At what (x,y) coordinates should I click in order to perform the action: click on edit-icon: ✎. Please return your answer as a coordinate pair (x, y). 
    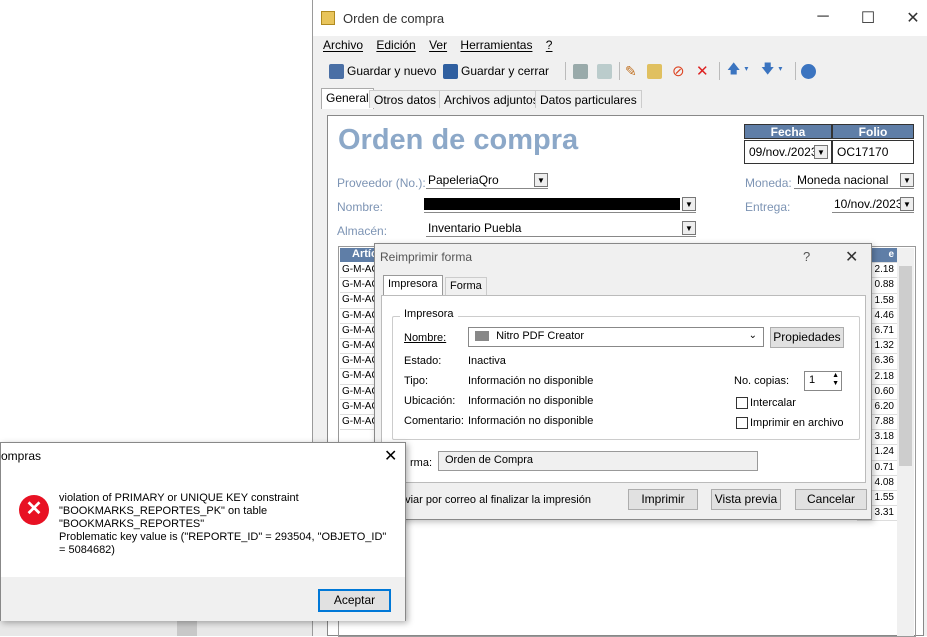
    Looking at the image, I should click on (631, 71).